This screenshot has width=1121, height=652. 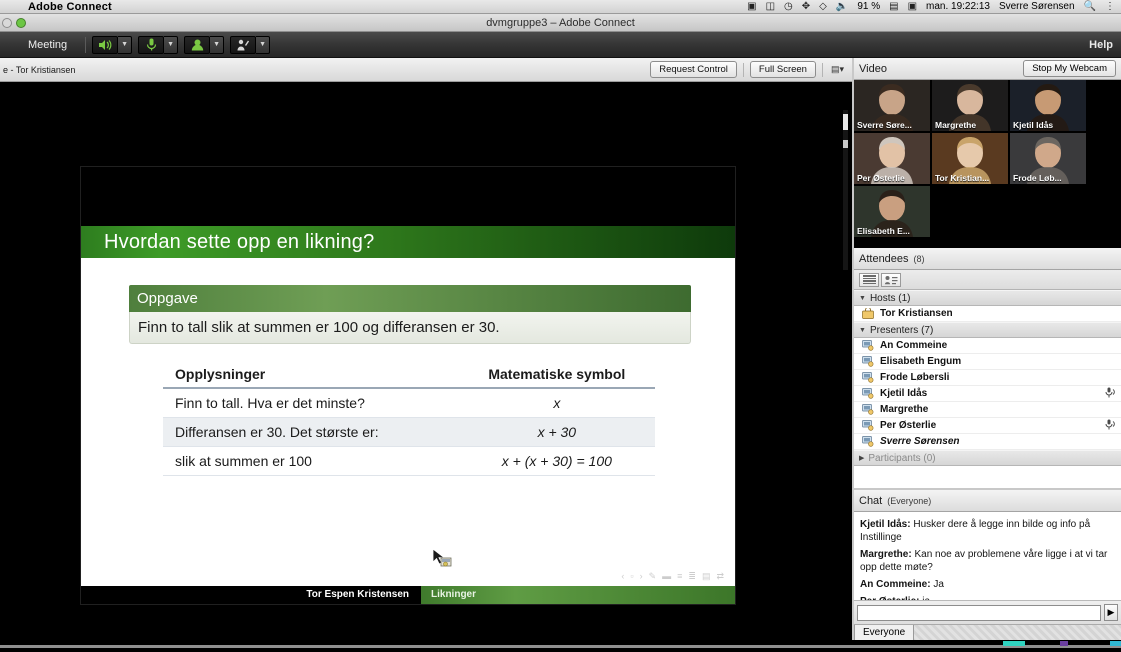 I want to click on attendee-group-hosts: ▼ Hosts (1), so click(x=987, y=298).